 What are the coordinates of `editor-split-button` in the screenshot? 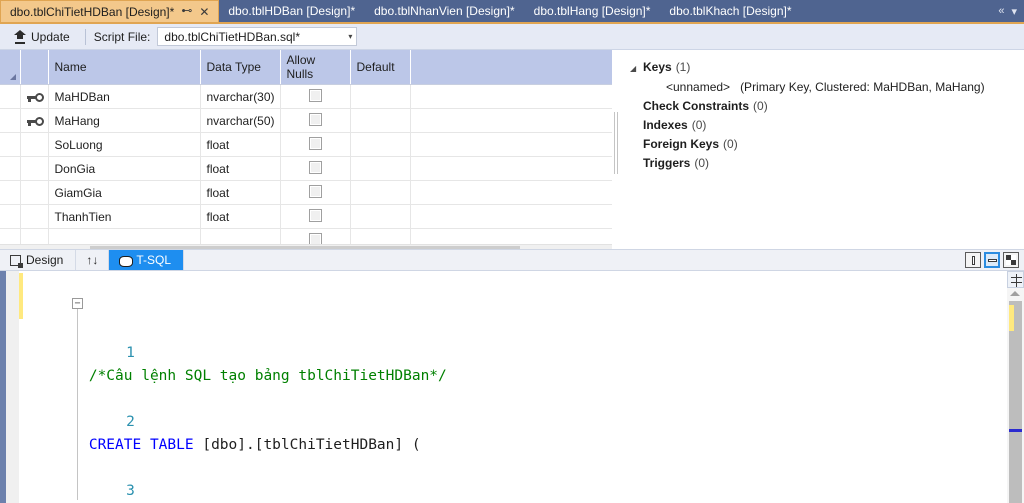 It's located at (1015, 279).